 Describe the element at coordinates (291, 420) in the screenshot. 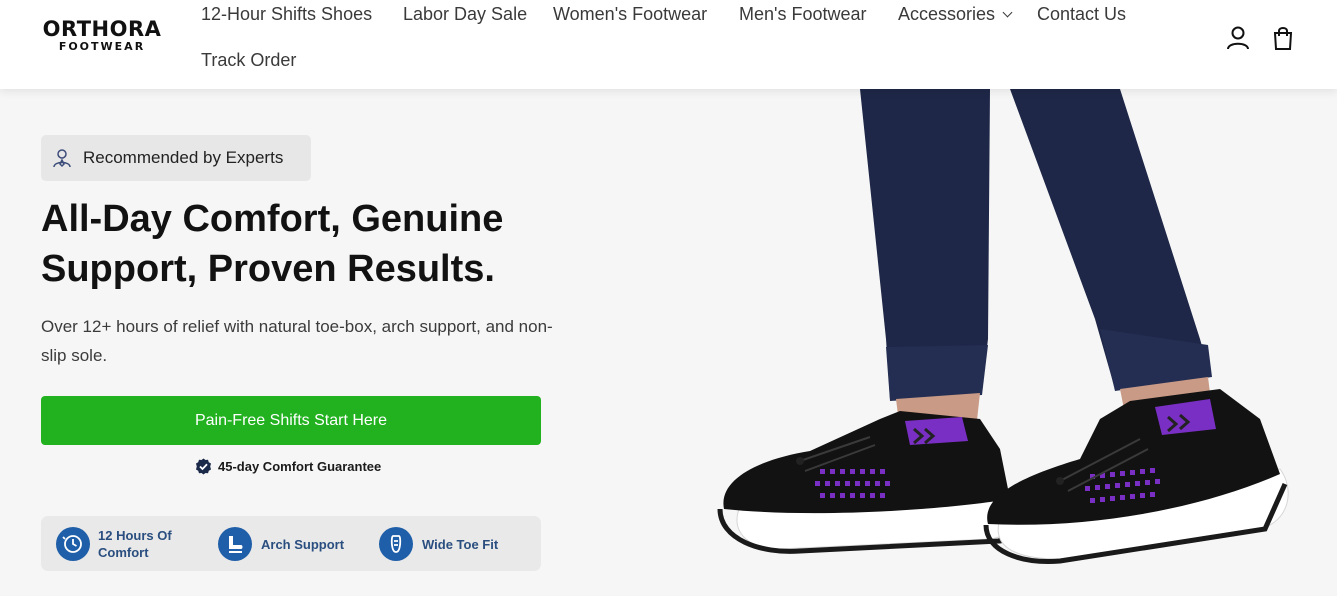

I see `shop-now-button: Pain-Free Shifts Start Here` at that location.